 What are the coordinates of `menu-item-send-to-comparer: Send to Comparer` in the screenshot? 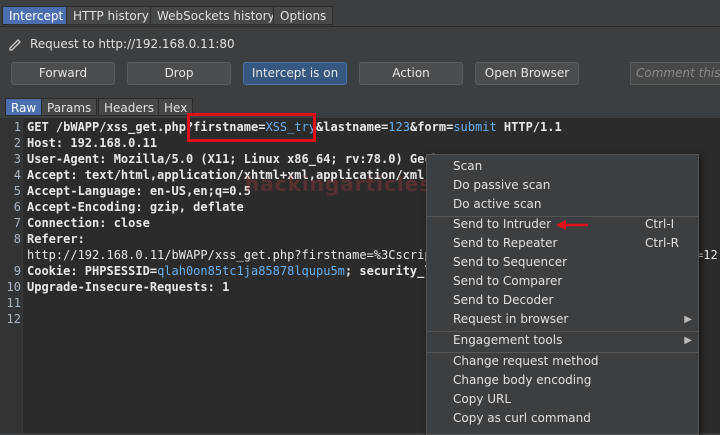 It's located at (562, 281).